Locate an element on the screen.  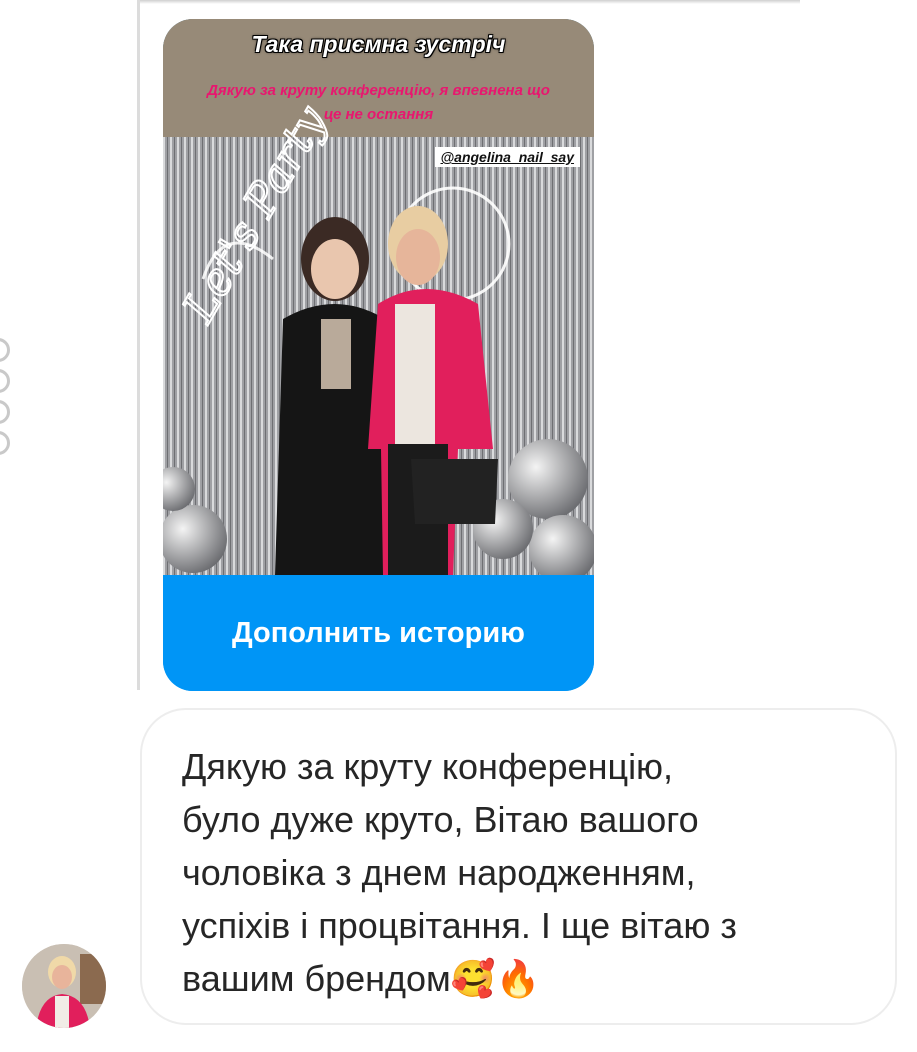
previous-message-edge is located at coordinates (470, 2).